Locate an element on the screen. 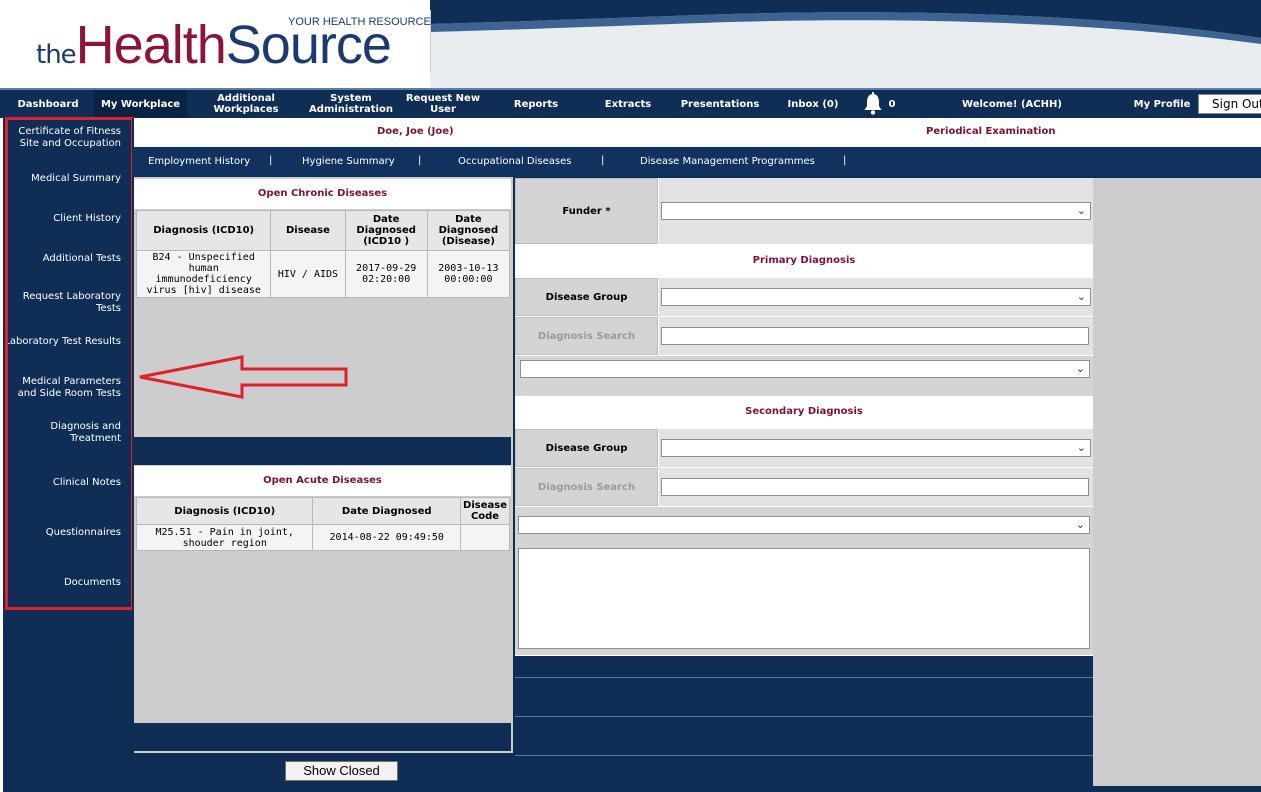 The height and width of the screenshot is (792, 1261). patient-name: Doe, Joe (Joe) is located at coordinates (415, 131).